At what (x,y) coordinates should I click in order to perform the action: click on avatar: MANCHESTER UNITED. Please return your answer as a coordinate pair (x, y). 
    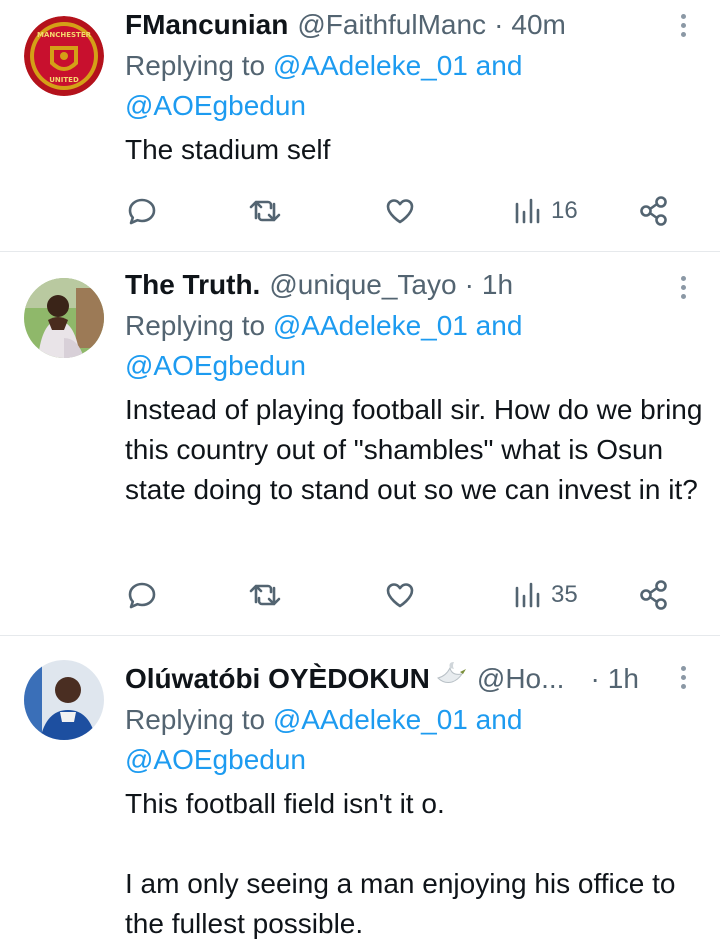
    Looking at the image, I should click on (64, 56).